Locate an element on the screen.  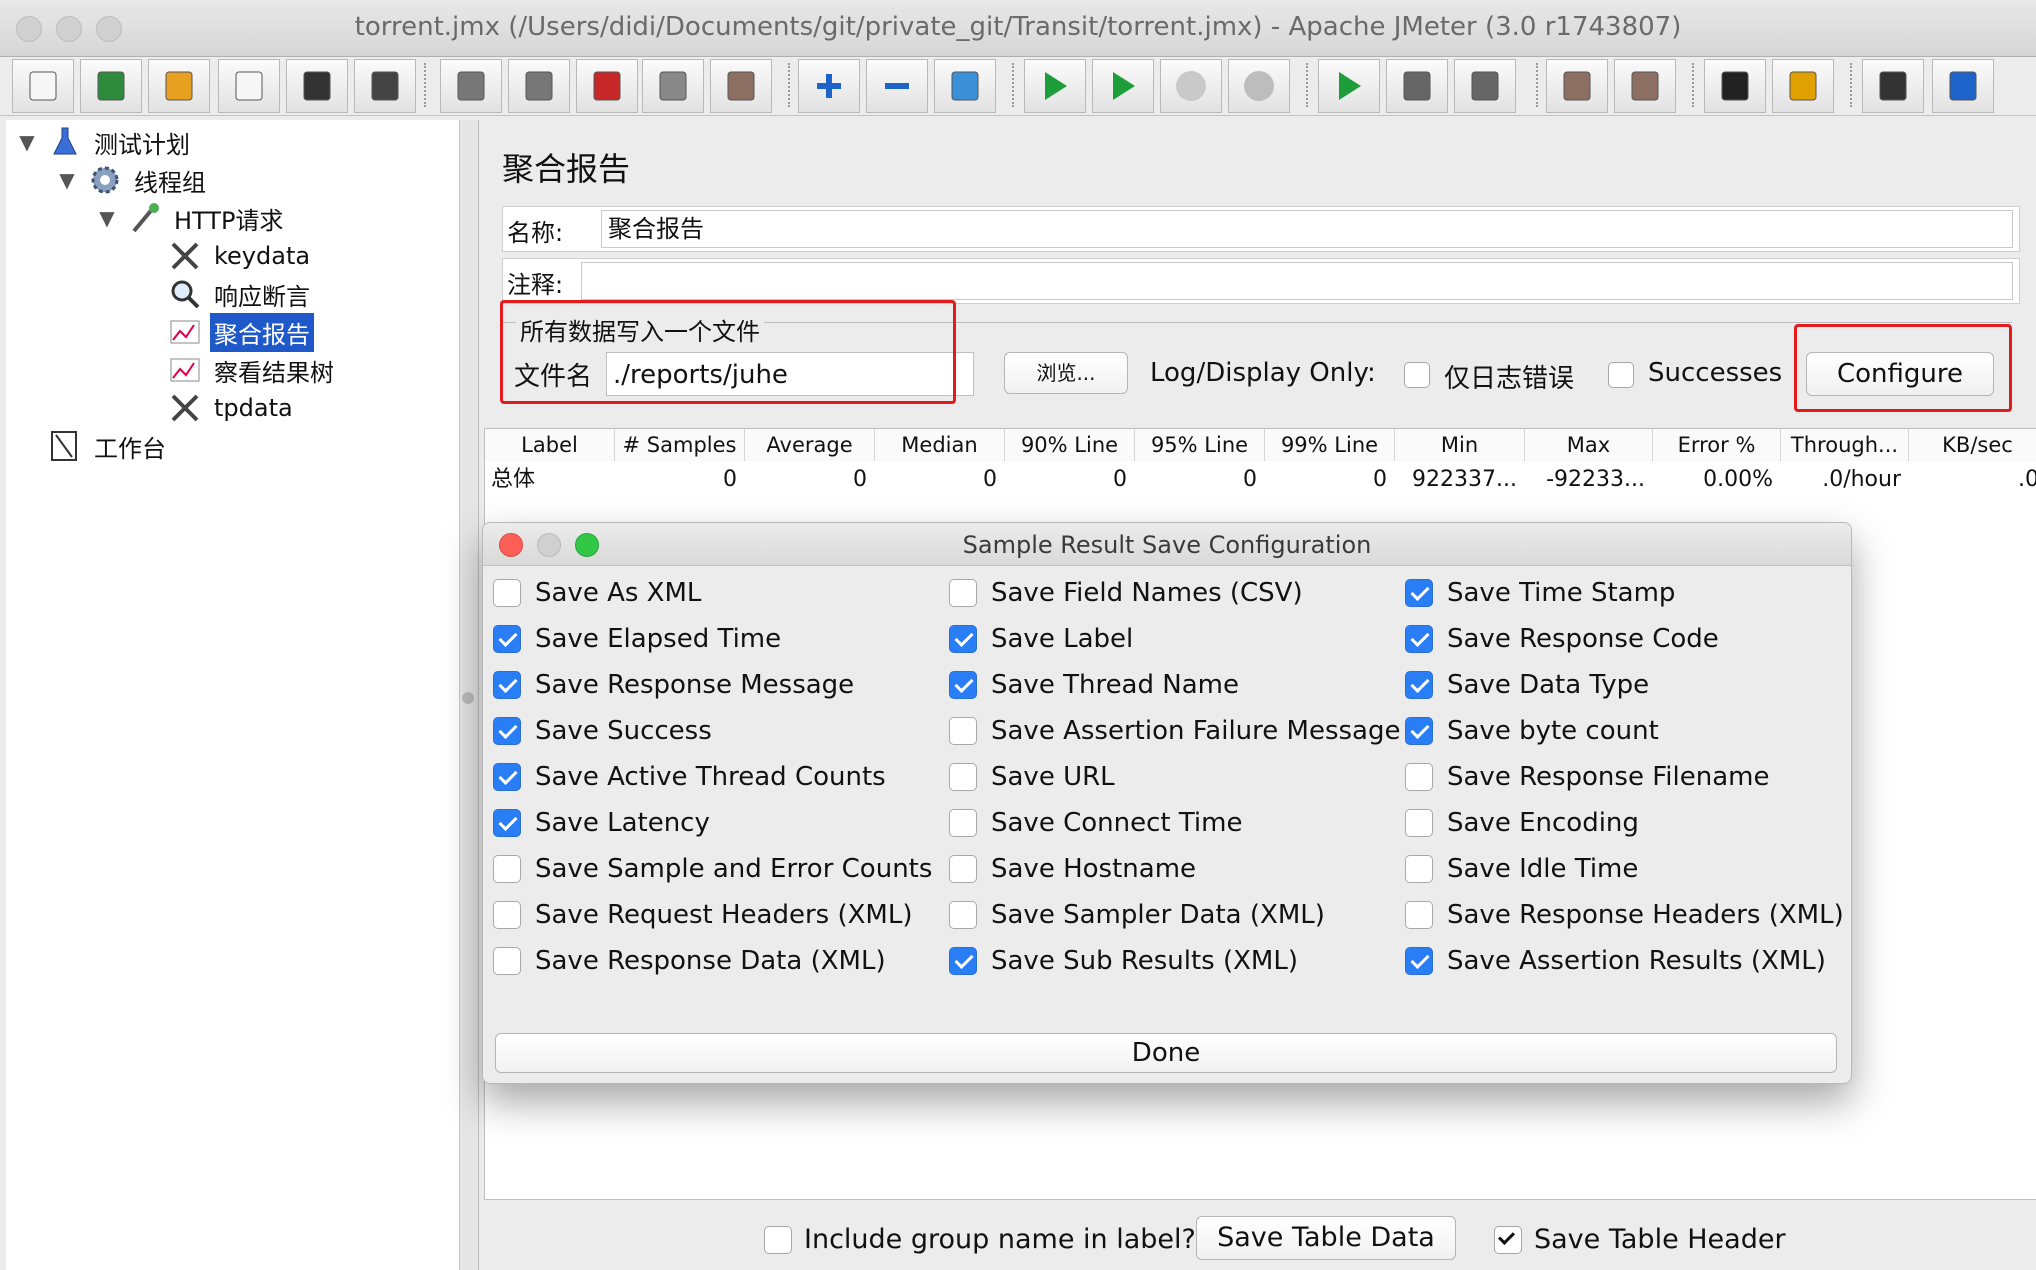
templates-button is located at coordinates (111, 86).